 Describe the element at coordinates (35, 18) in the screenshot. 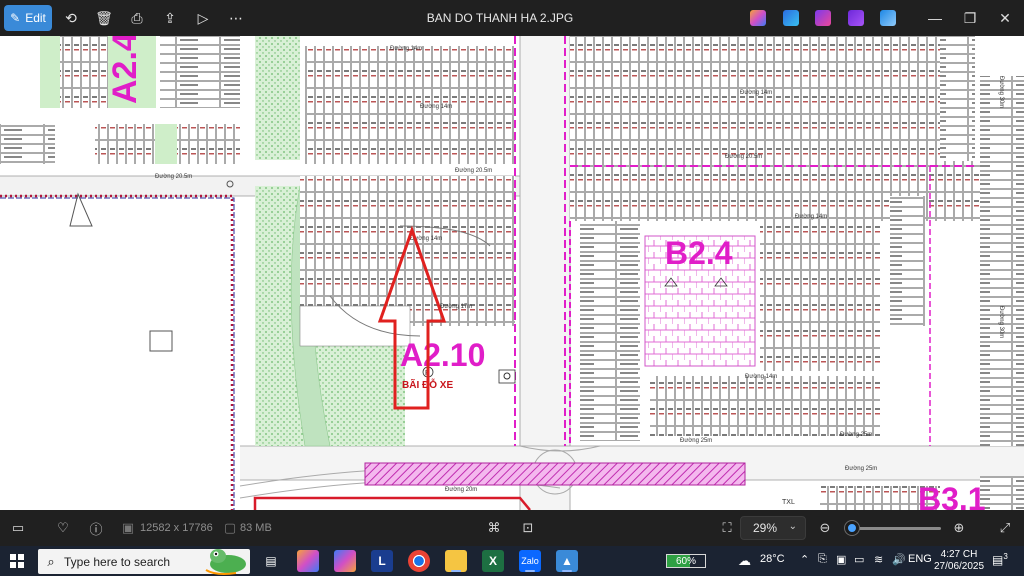

I see `edit-label: Edit` at that location.